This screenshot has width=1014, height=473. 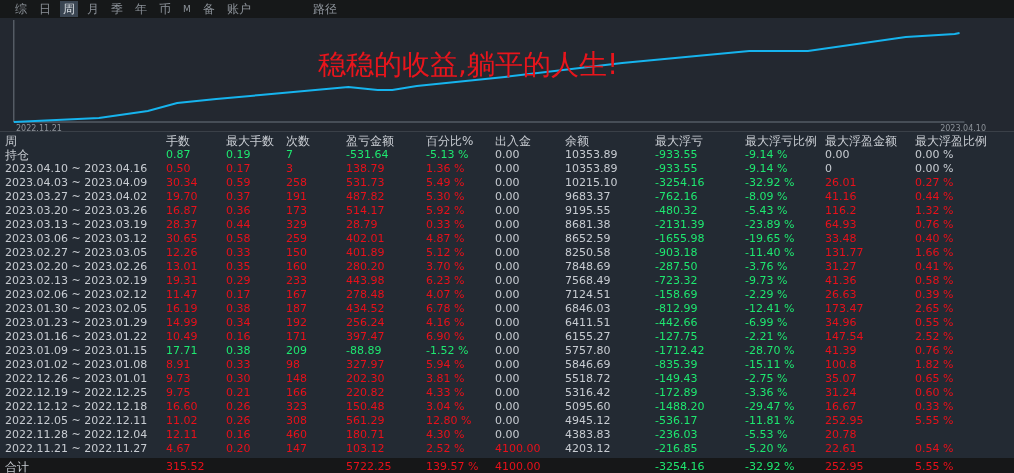 What do you see at coordinates (841, 239) in the screenshot?
I see `table-cell-text: 33.48` at bounding box center [841, 239].